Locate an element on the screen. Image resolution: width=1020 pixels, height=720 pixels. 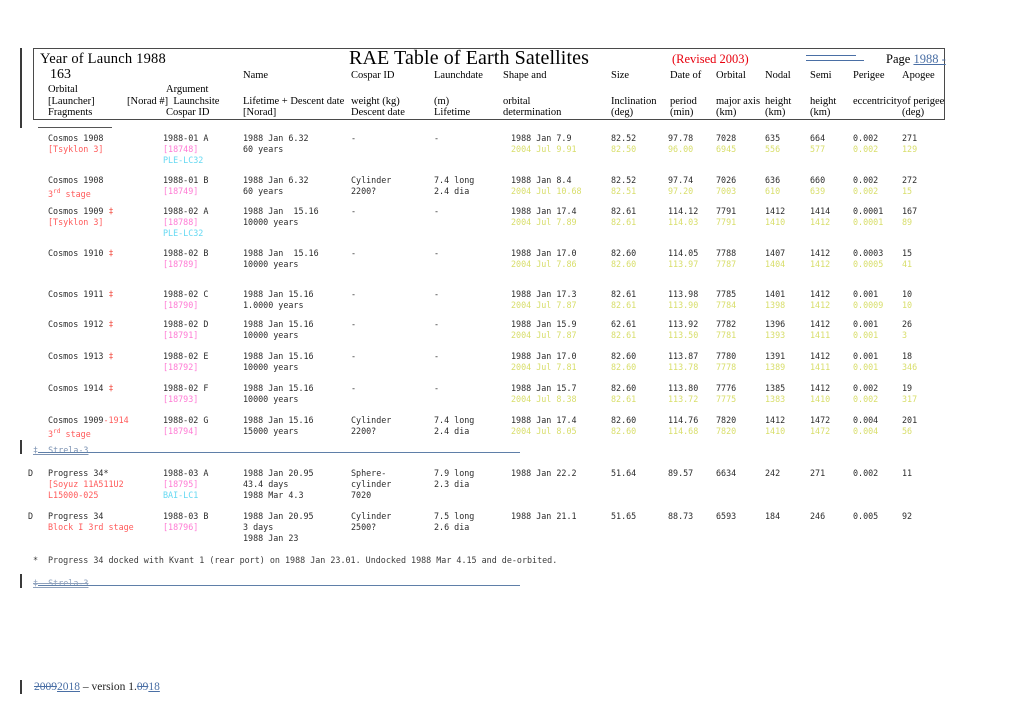
cell-text: 242 is located at coordinates (773, 473).